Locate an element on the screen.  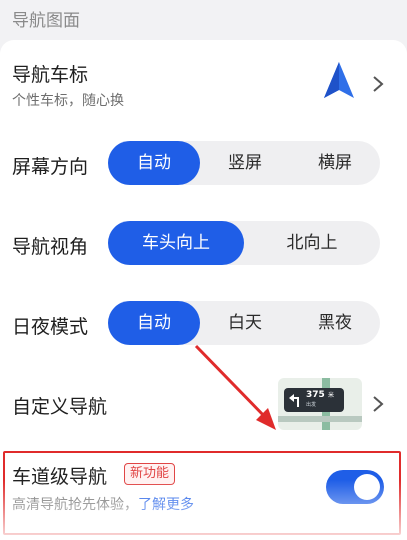
lane-nav-toggle is located at coordinates (355, 487).